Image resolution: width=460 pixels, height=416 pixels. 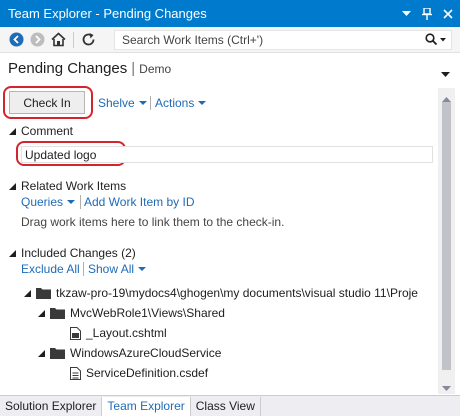 I want to click on scroll-down-arrow-icon, so click(x=446, y=387).